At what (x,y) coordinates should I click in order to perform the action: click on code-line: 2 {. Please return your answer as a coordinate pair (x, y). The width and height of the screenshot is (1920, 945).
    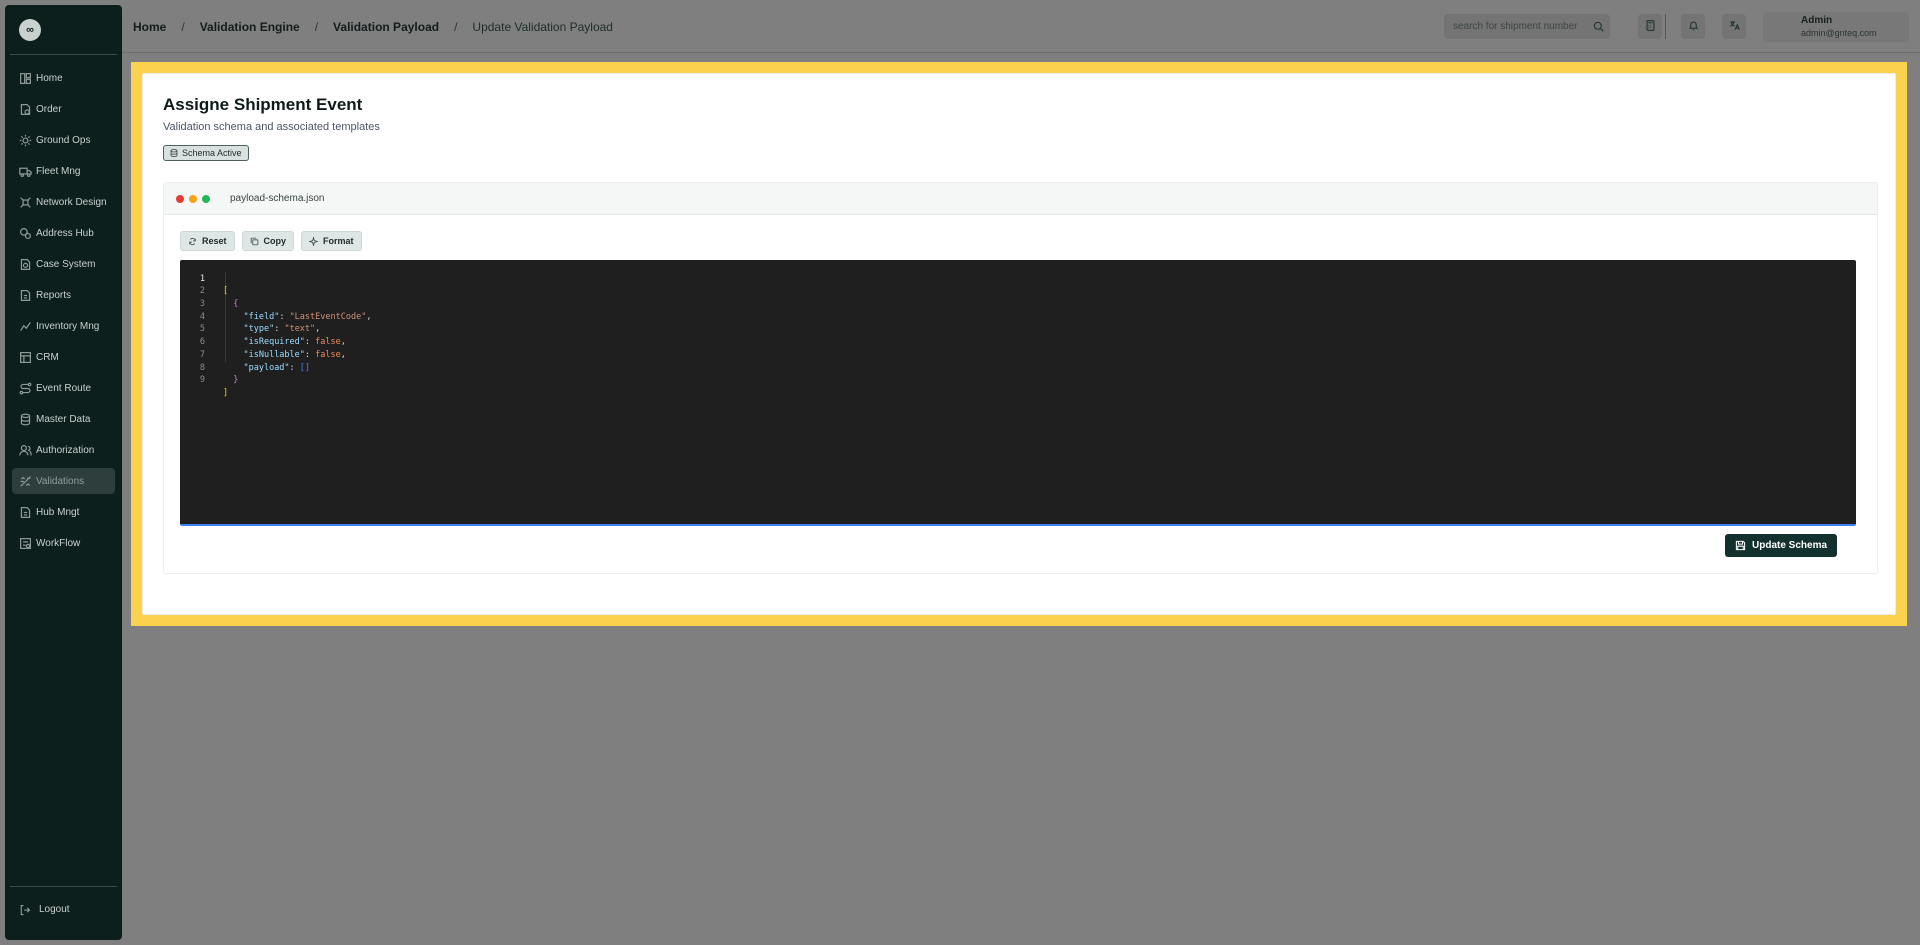
    Looking at the image, I should click on (1018, 291).